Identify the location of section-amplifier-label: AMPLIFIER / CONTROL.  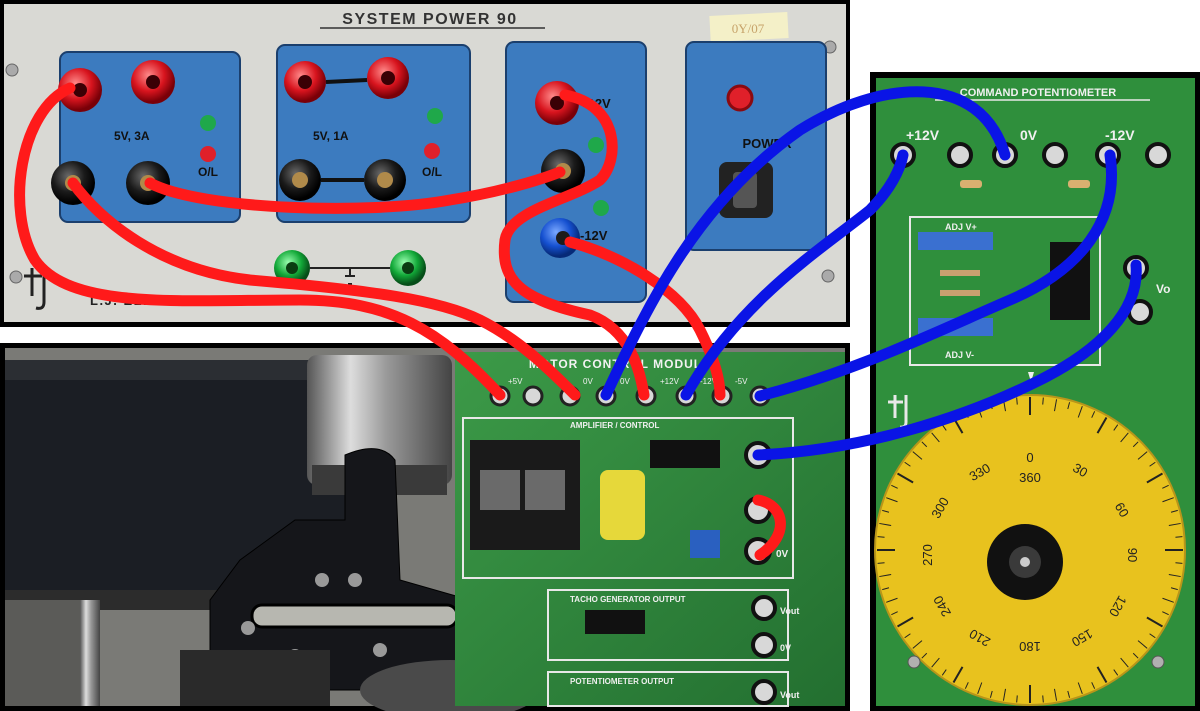
(614, 425).